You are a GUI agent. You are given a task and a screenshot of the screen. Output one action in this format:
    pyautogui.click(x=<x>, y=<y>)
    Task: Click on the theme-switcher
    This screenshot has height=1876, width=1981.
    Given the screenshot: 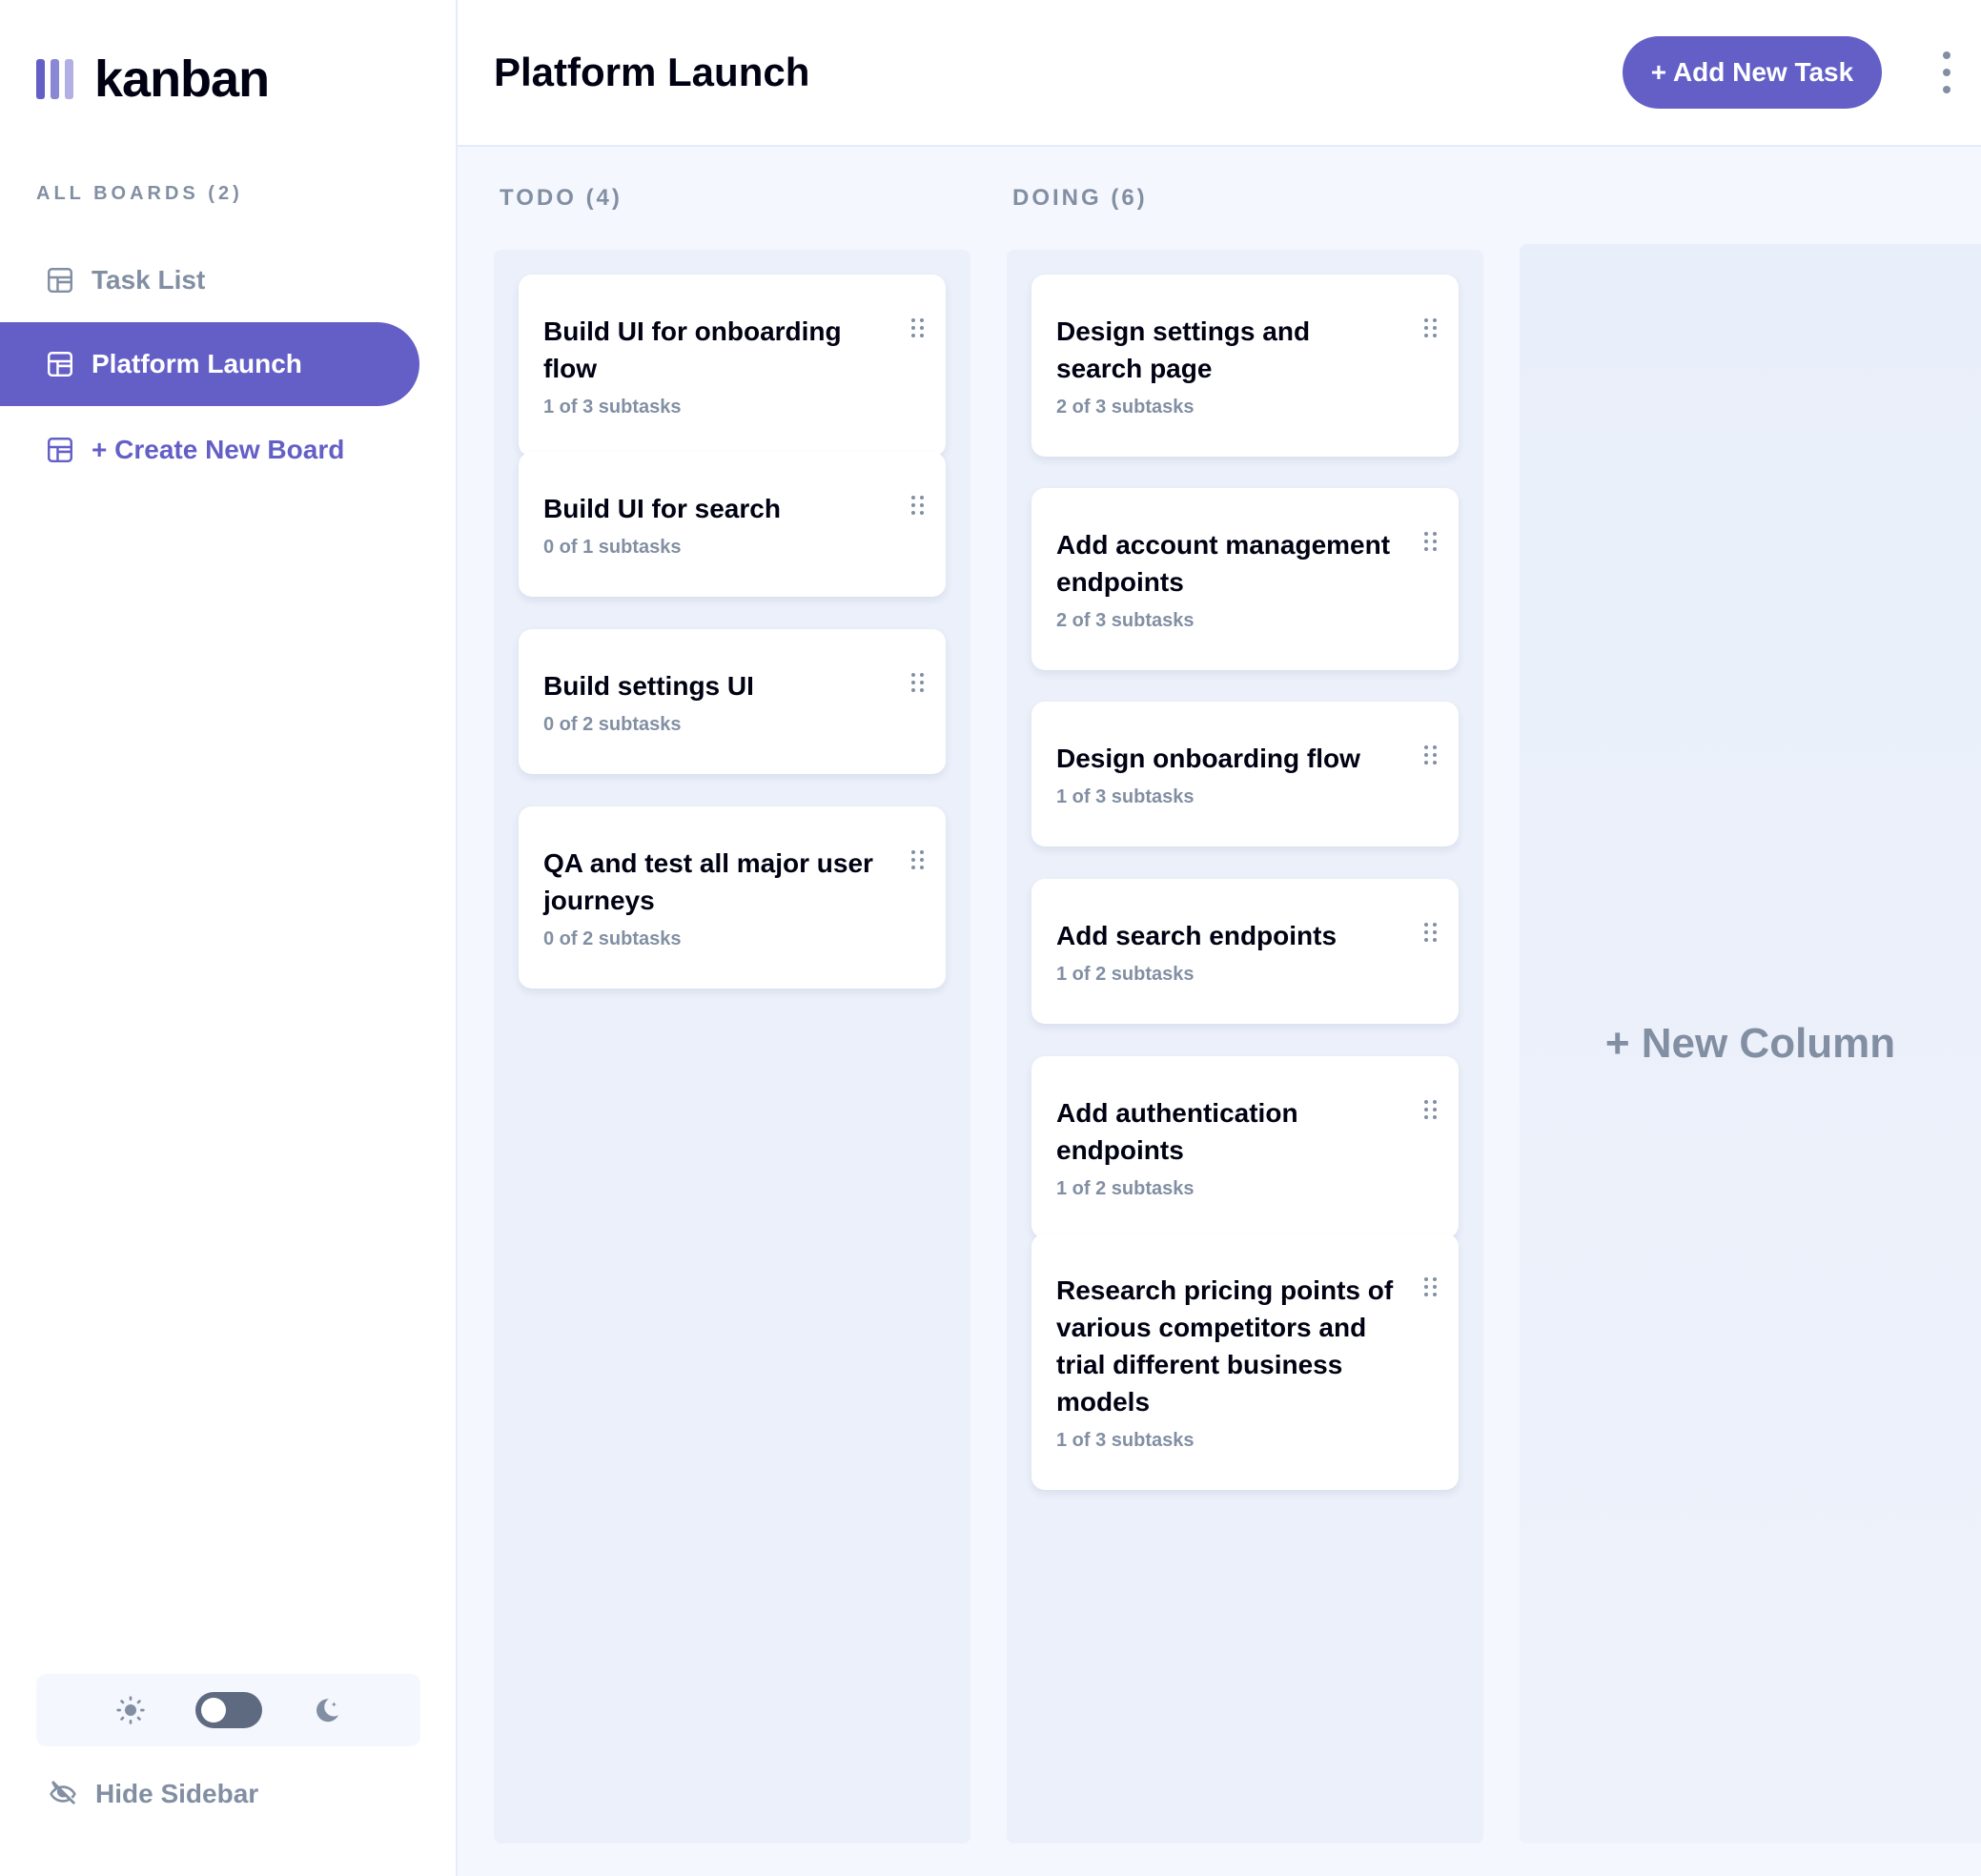 What is the action you would take?
    pyautogui.click(x=228, y=1710)
    